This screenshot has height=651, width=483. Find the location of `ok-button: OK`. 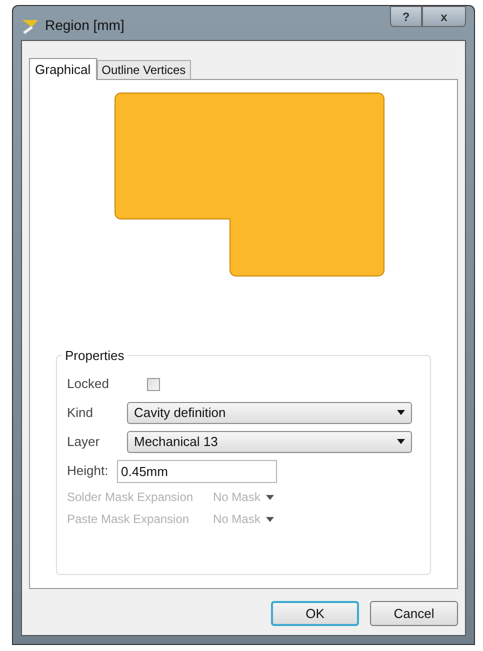

ok-button: OK is located at coordinates (315, 613).